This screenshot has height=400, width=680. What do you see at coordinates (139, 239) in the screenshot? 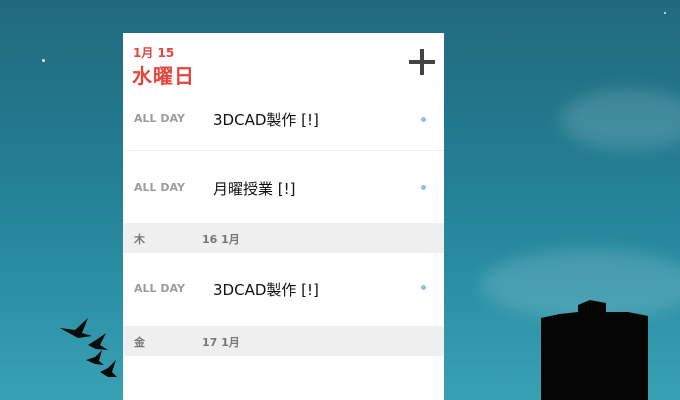
I see `day-of-week-label: 木` at bounding box center [139, 239].